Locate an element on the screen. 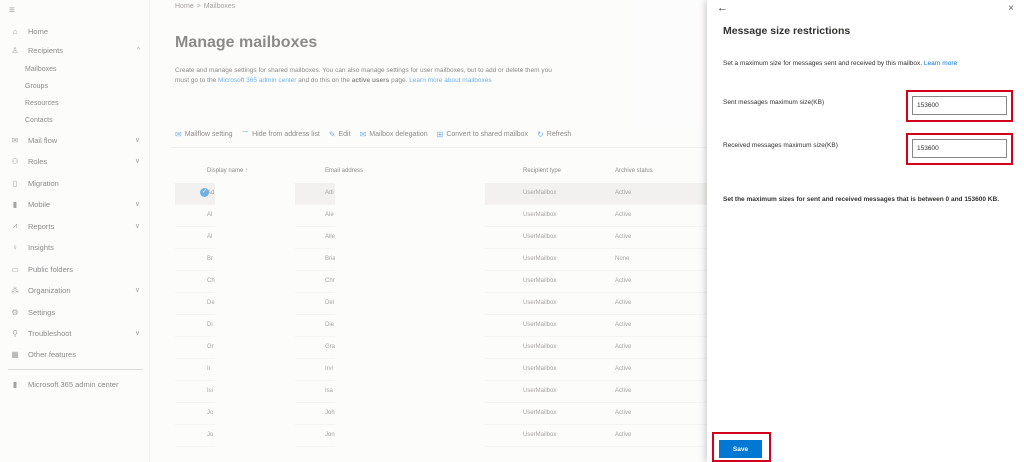  desc-text: page. is located at coordinates (399, 80).